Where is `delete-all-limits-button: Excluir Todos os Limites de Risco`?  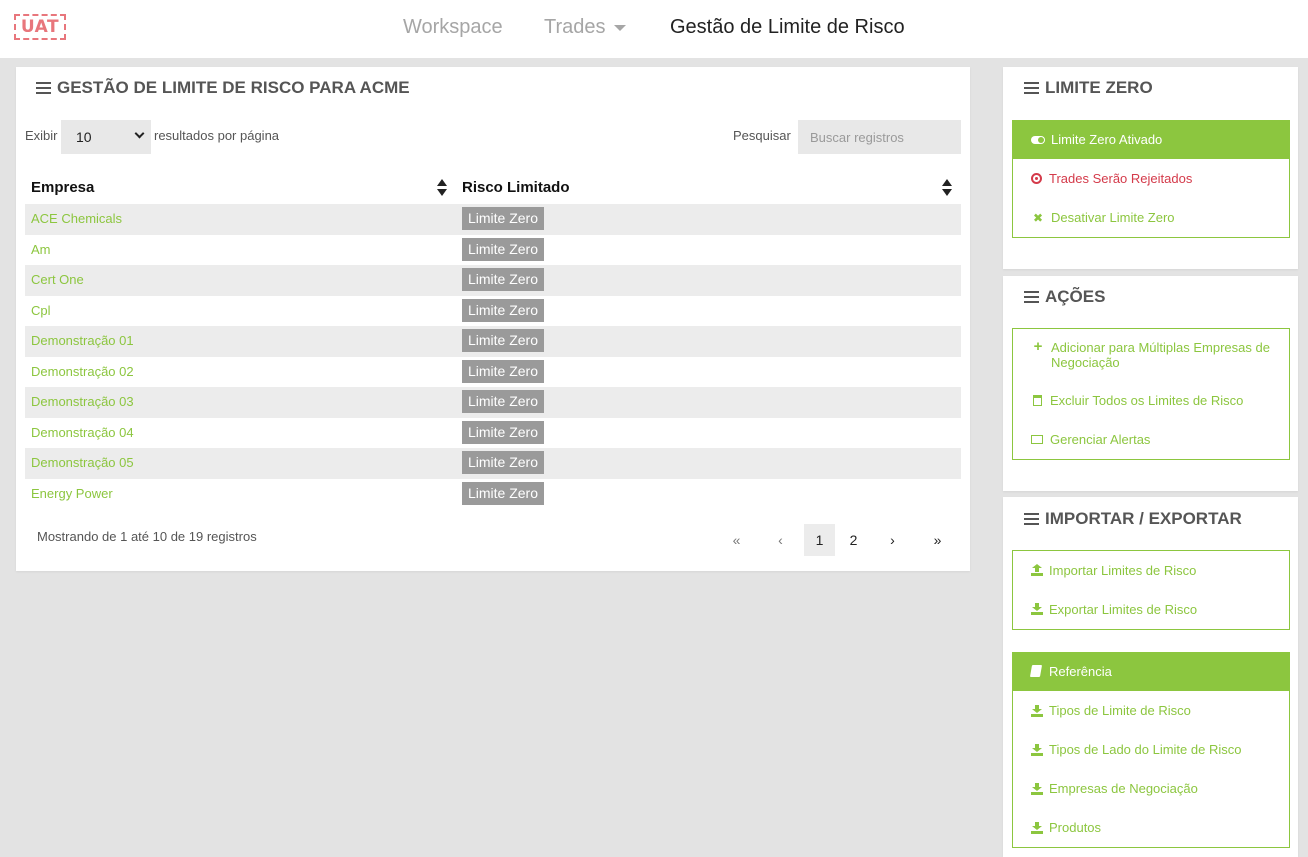 delete-all-limits-button: Excluir Todos os Limites de Risco is located at coordinates (1151, 401).